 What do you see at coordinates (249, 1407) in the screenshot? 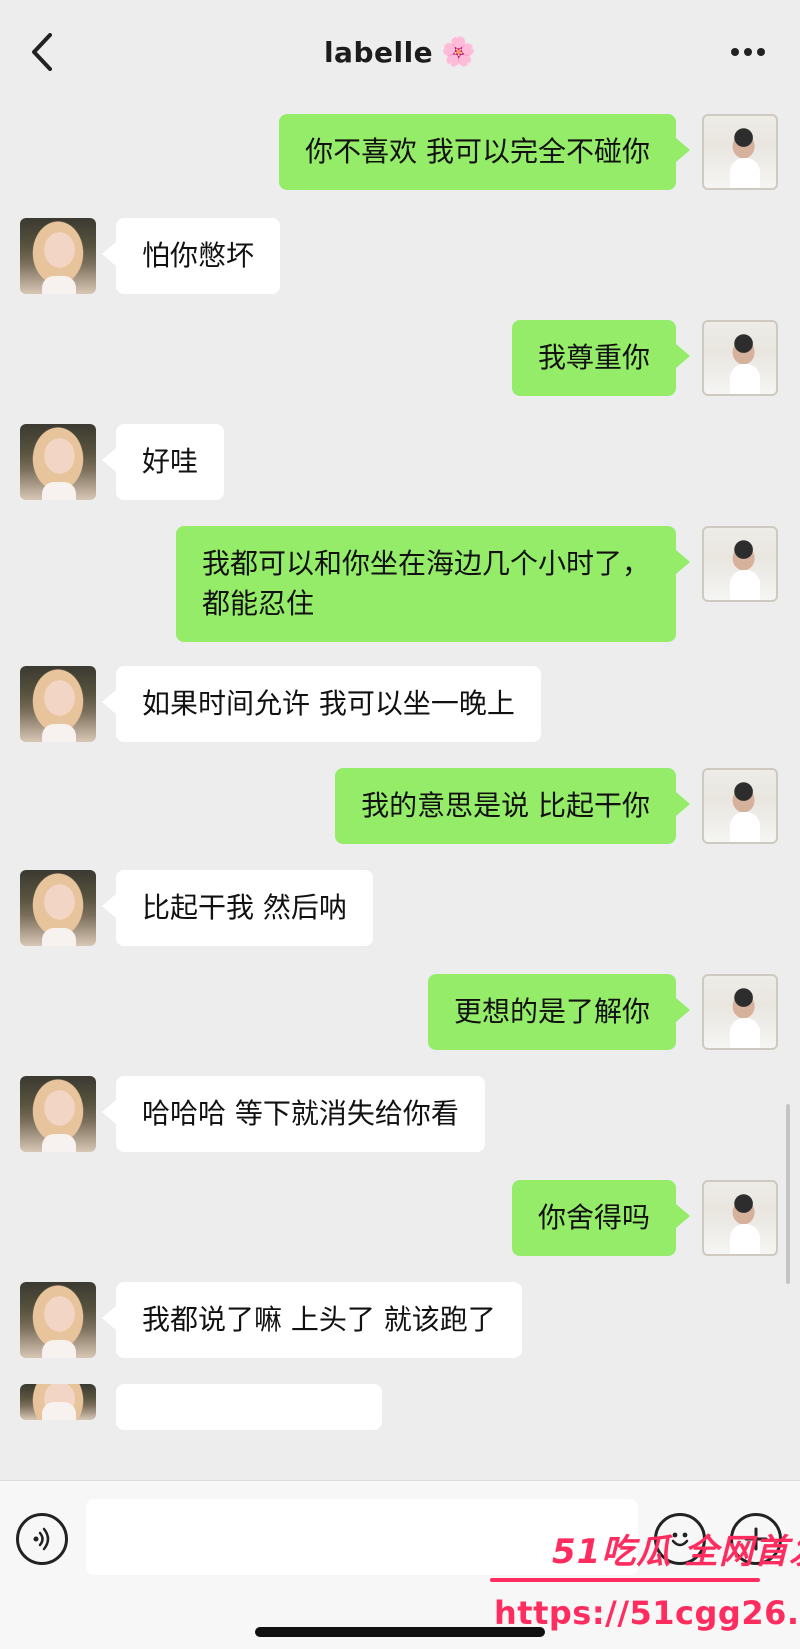
I see `message-bubble-labelle-partial` at bounding box center [249, 1407].